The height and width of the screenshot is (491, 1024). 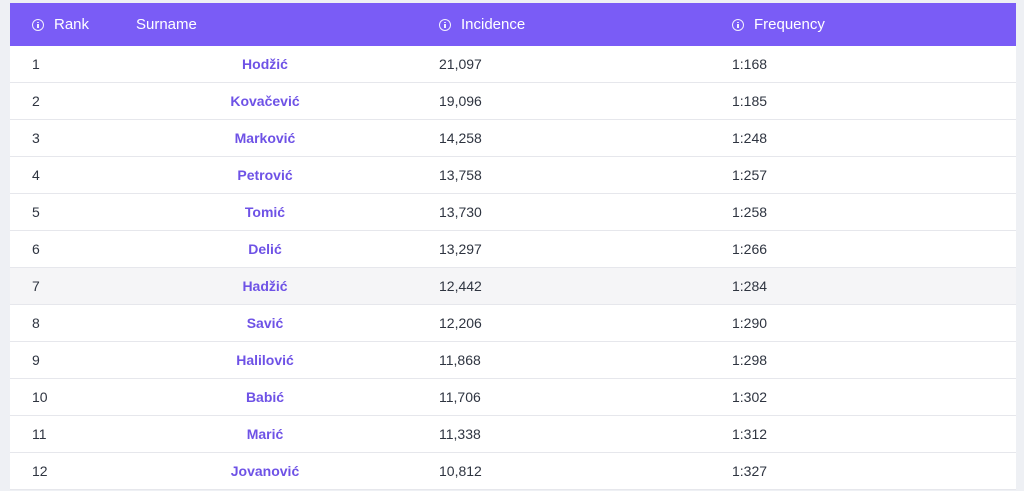 What do you see at coordinates (493, 24) in the screenshot?
I see `header-incidence-label: Incidence` at bounding box center [493, 24].